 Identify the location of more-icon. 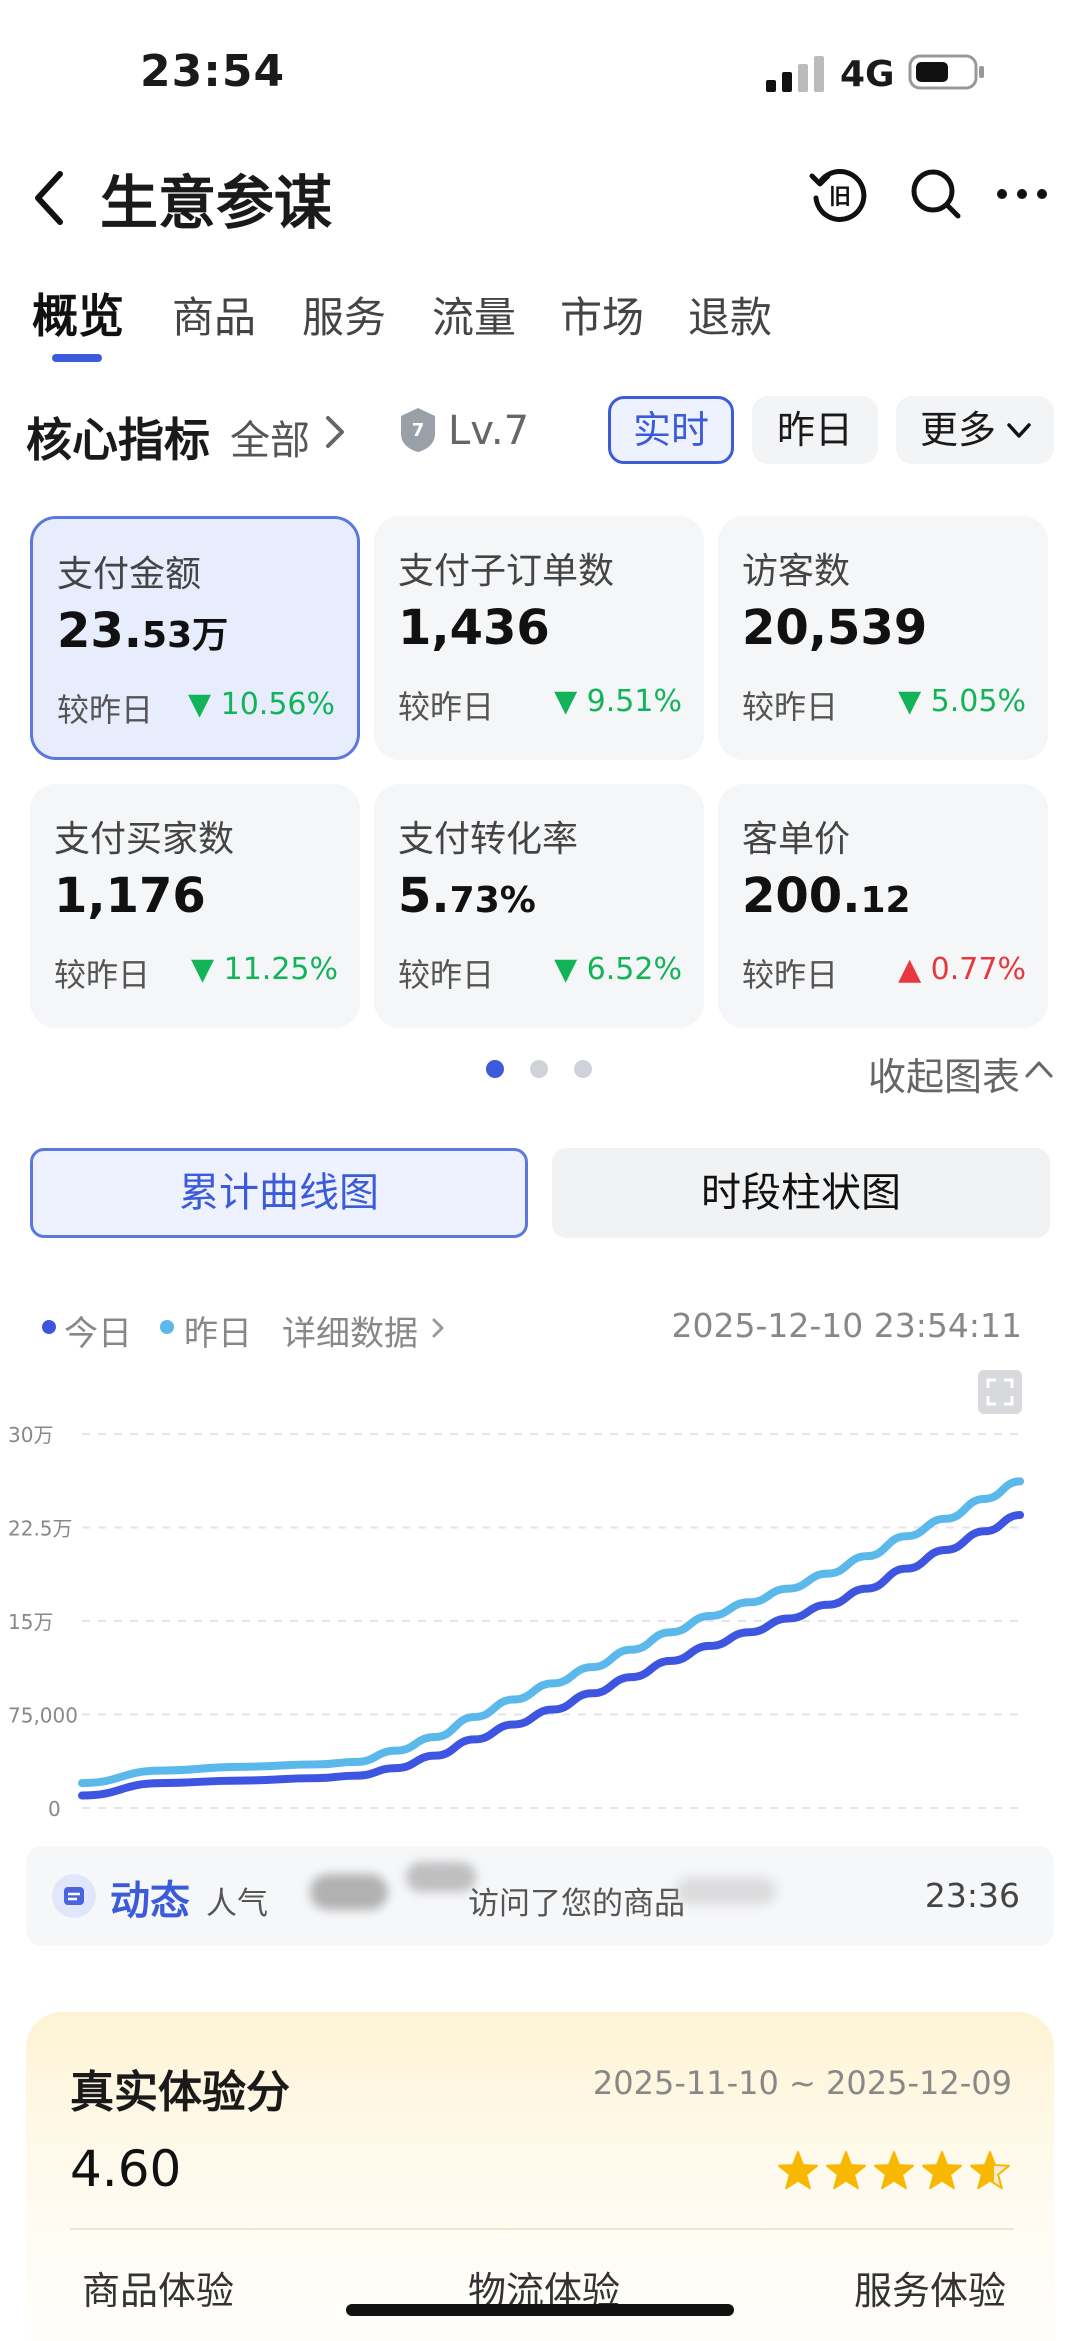
(1022, 194).